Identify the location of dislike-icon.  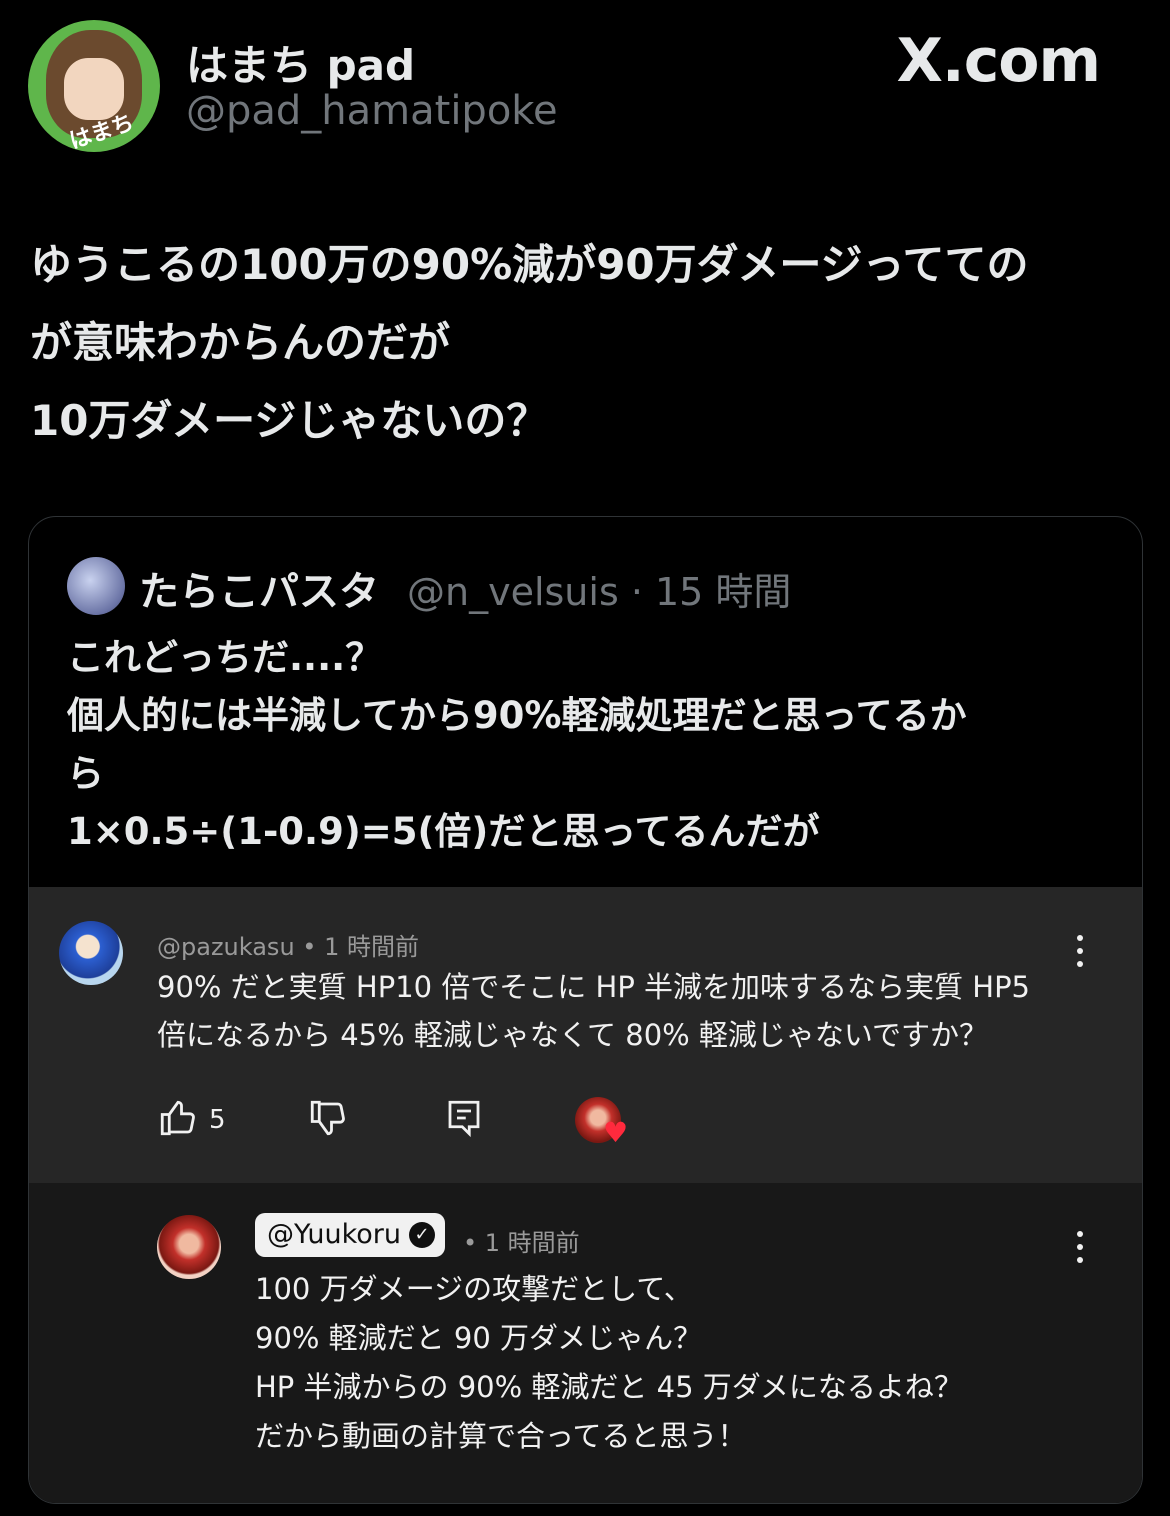
(327, 1118).